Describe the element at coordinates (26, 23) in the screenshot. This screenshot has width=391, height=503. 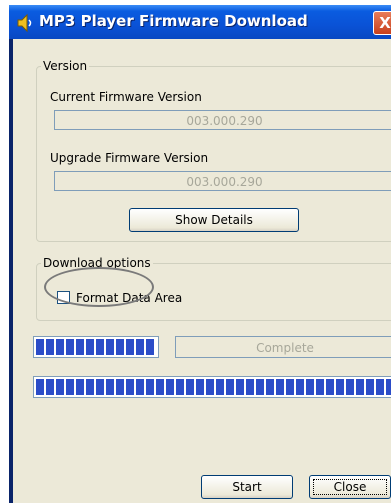
I see `speaker-icon` at that location.